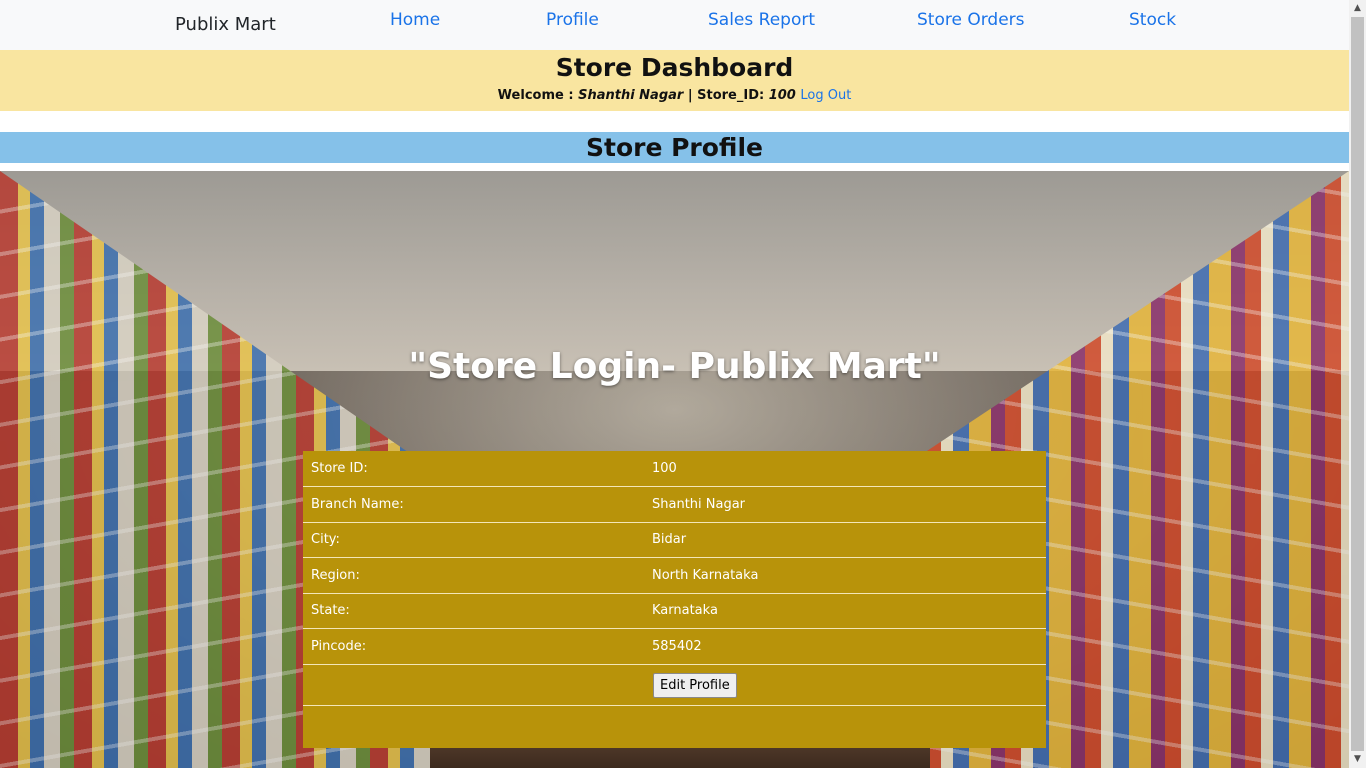  What do you see at coordinates (335, 575) in the screenshot?
I see `row-label: Region:` at bounding box center [335, 575].